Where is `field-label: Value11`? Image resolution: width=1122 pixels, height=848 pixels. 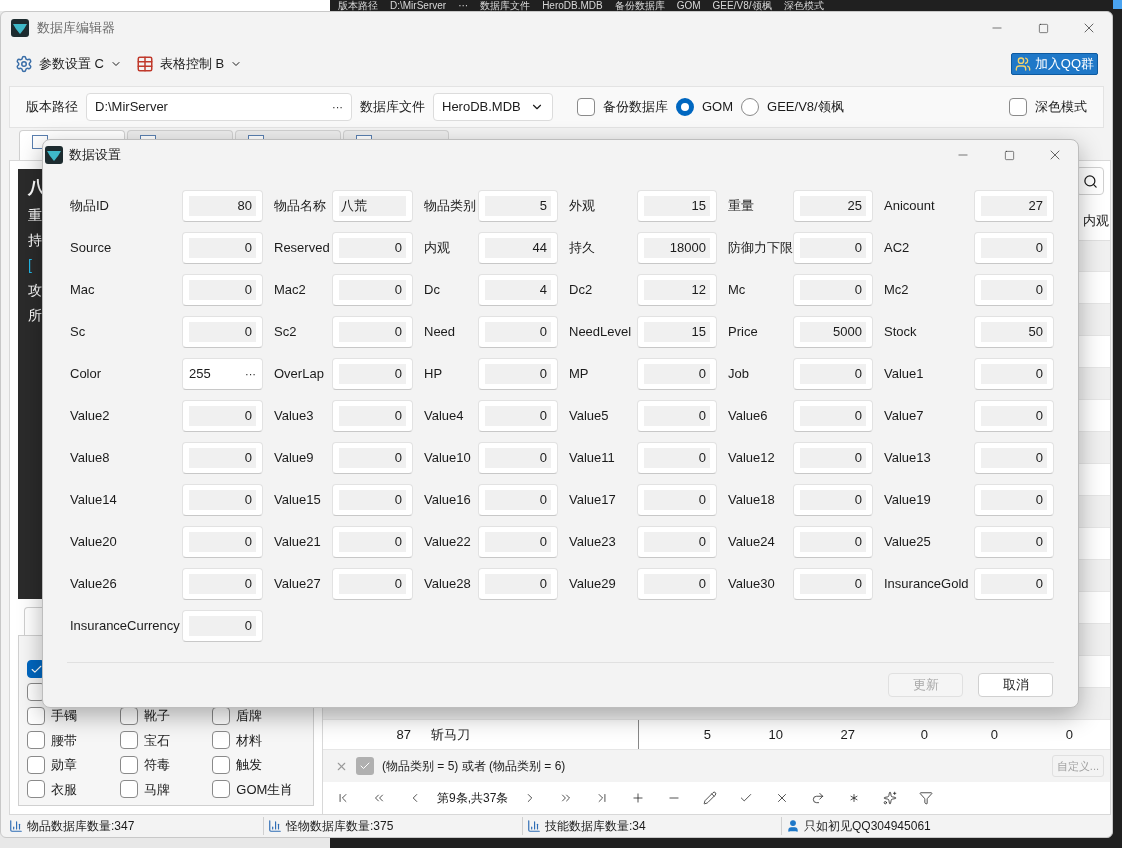 field-label: Value11 is located at coordinates (592, 458).